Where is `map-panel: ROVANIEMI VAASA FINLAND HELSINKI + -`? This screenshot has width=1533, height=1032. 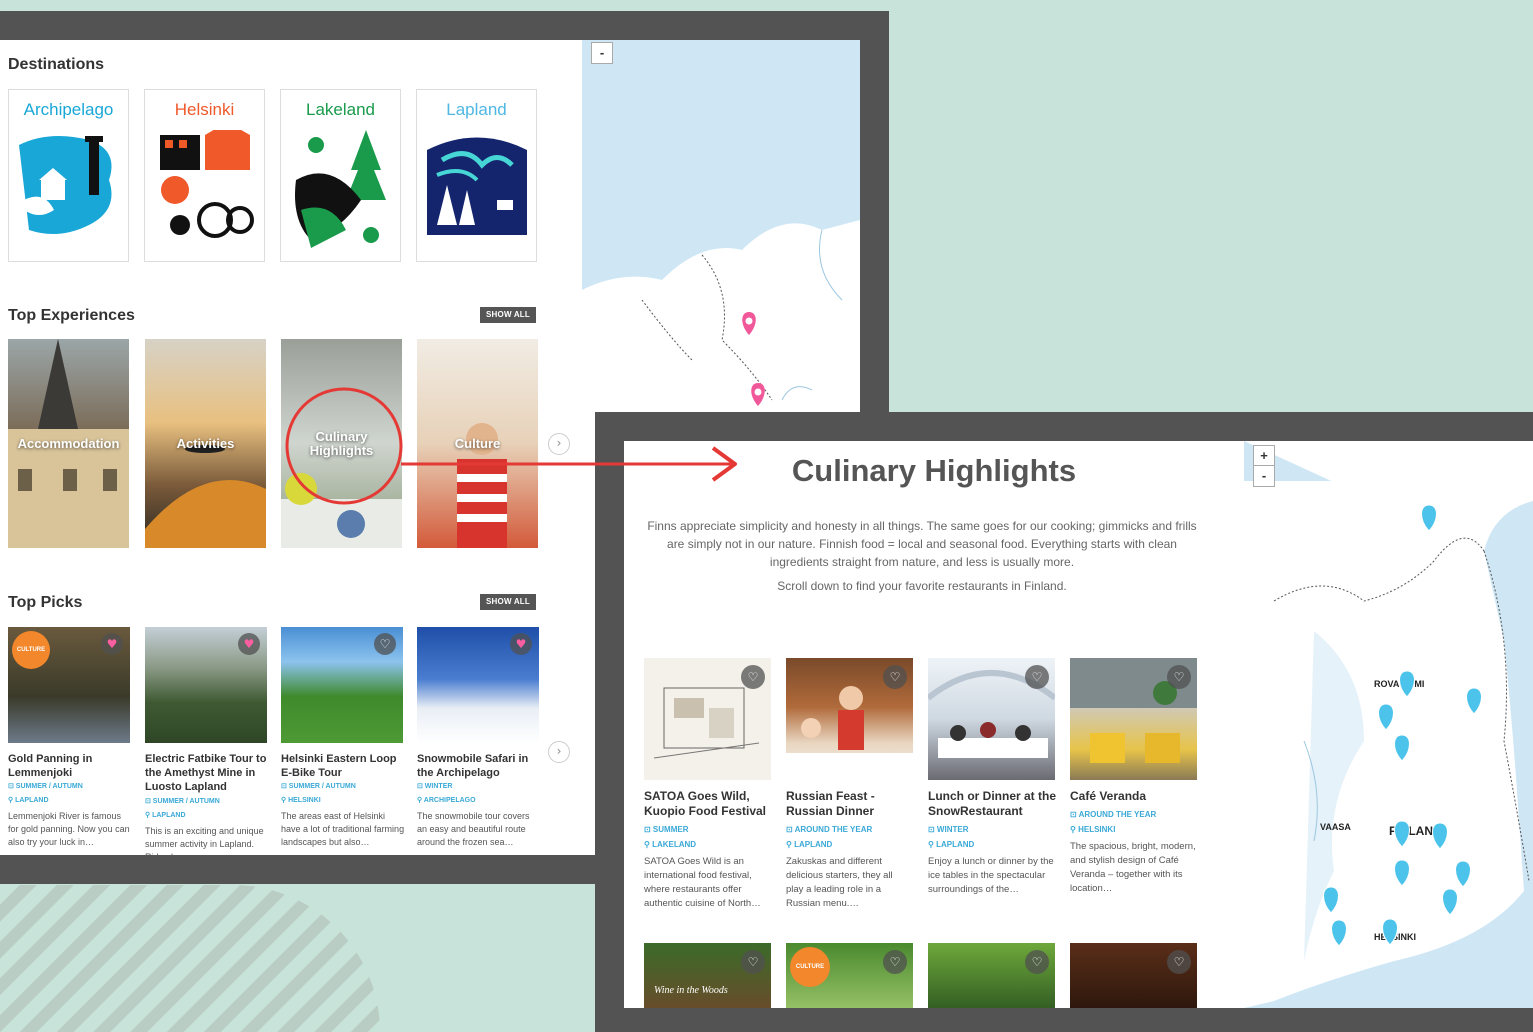
map-panel: ROVANIEMI VAASA FINLAND HELSINKI + - is located at coordinates (1388, 724).